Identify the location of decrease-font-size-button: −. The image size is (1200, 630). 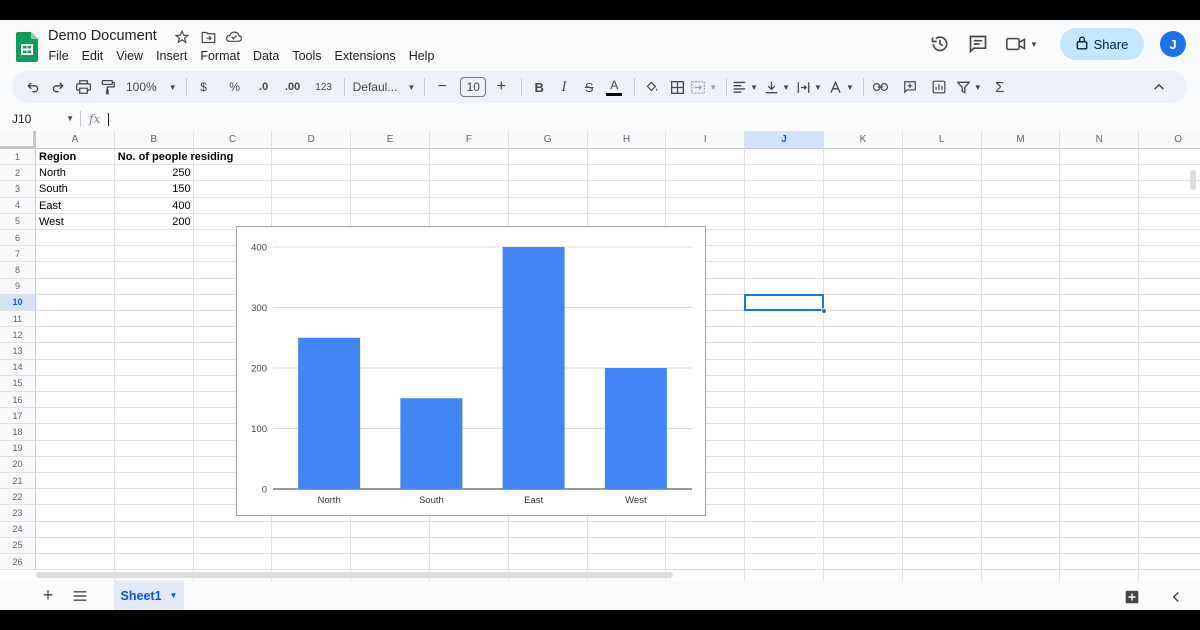
(442, 87).